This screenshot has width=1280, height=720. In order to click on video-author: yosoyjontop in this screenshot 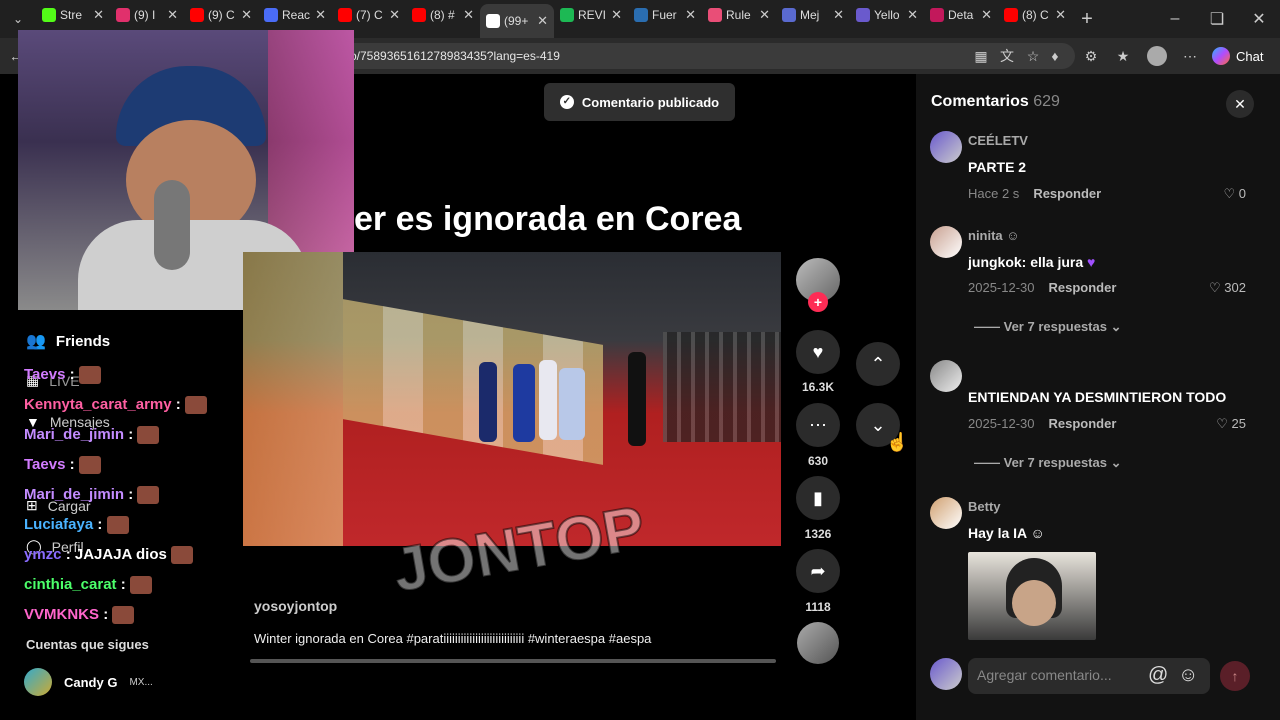, I will do `click(295, 606)`.